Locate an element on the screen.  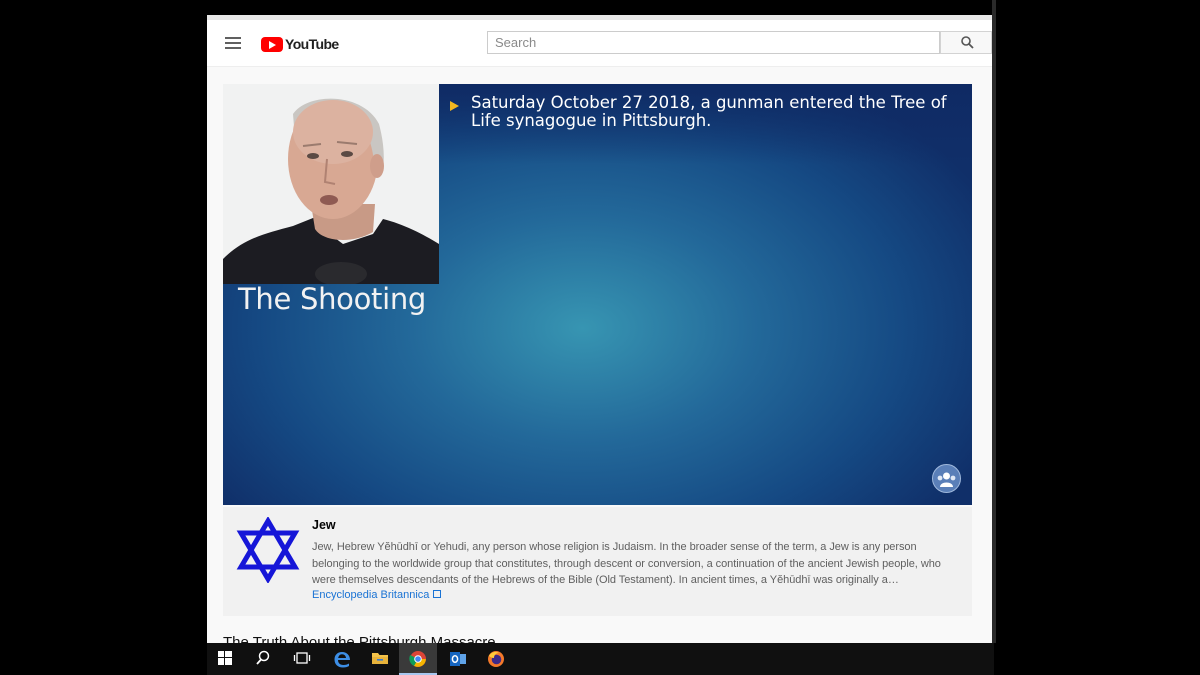
video-title: The Truth About the Pittsburgh Massacre is located at coordinates (359, 638).